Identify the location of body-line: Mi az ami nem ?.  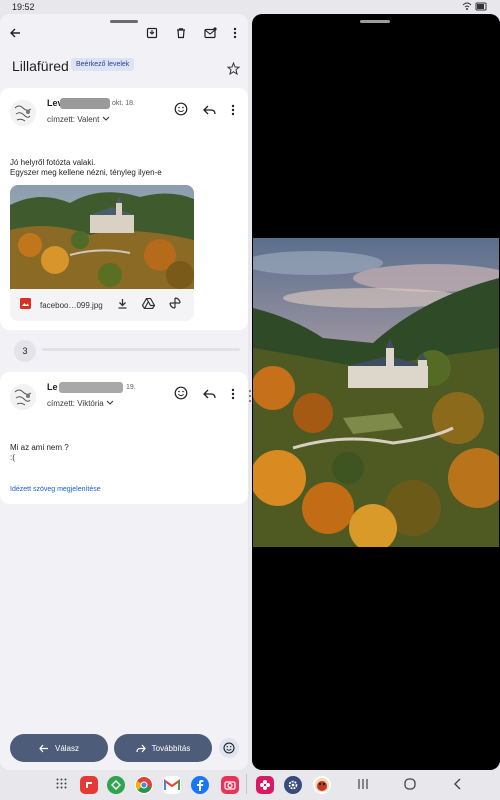
(39, 447).